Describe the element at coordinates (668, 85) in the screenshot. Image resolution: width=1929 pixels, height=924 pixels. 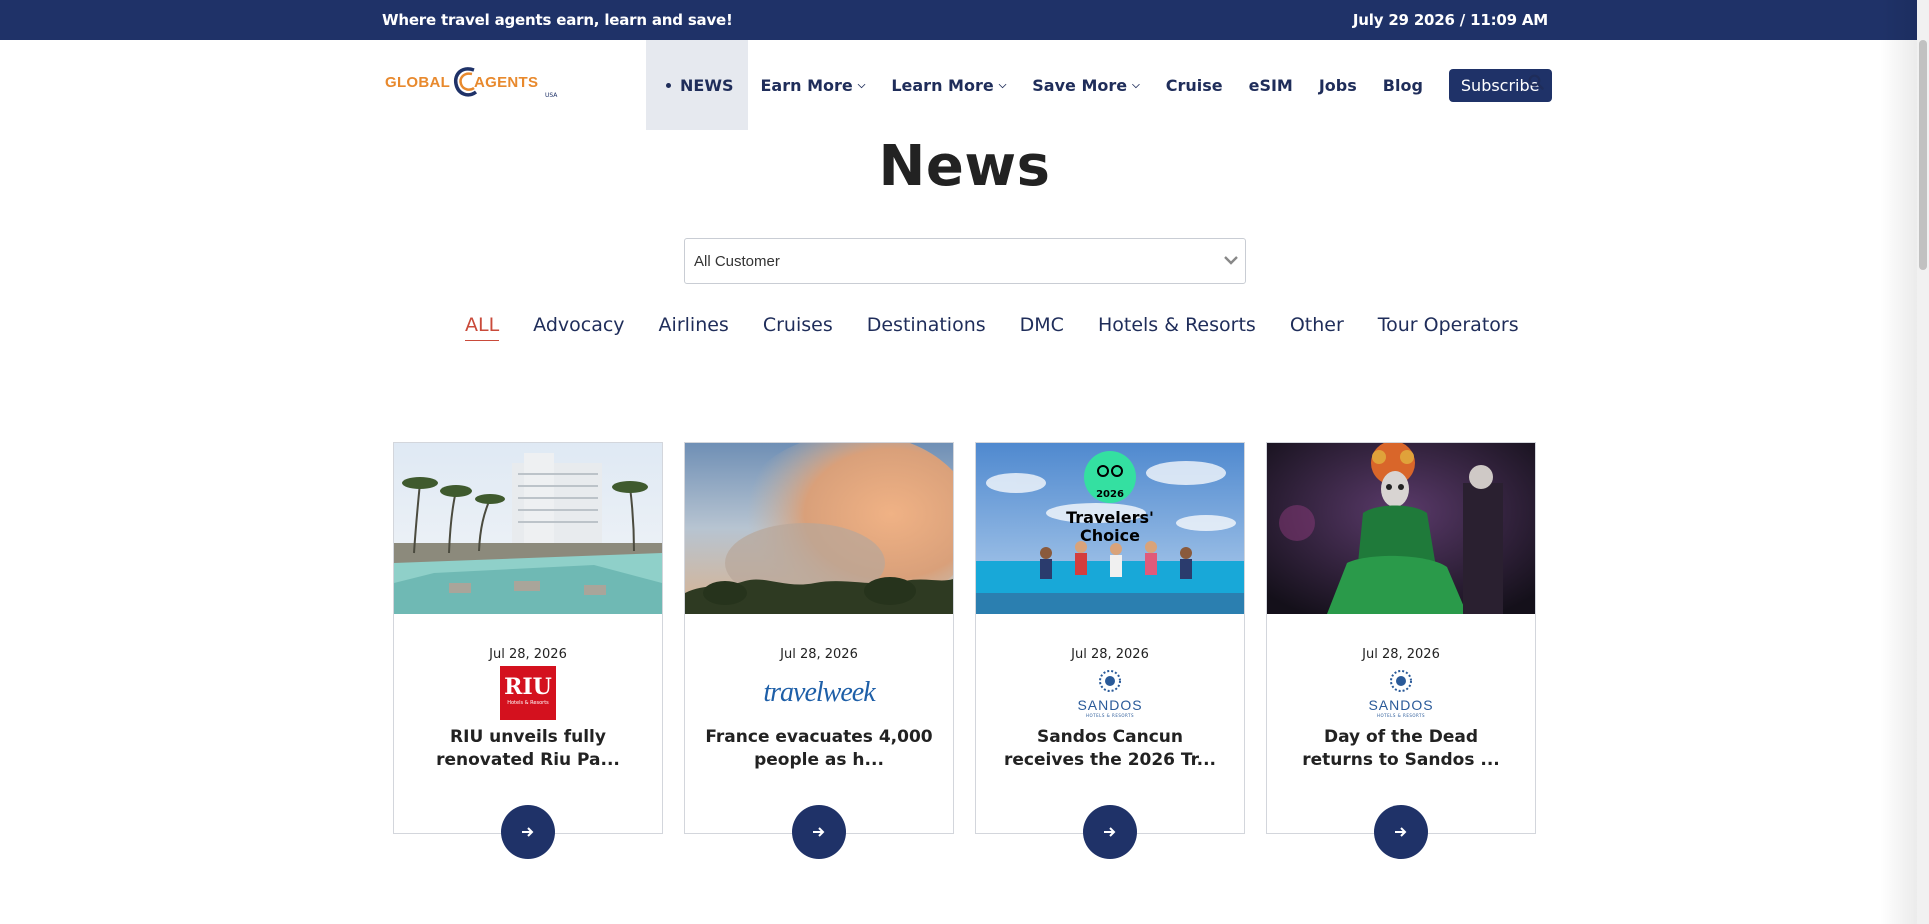
I see `active-dot-icon` at that location.